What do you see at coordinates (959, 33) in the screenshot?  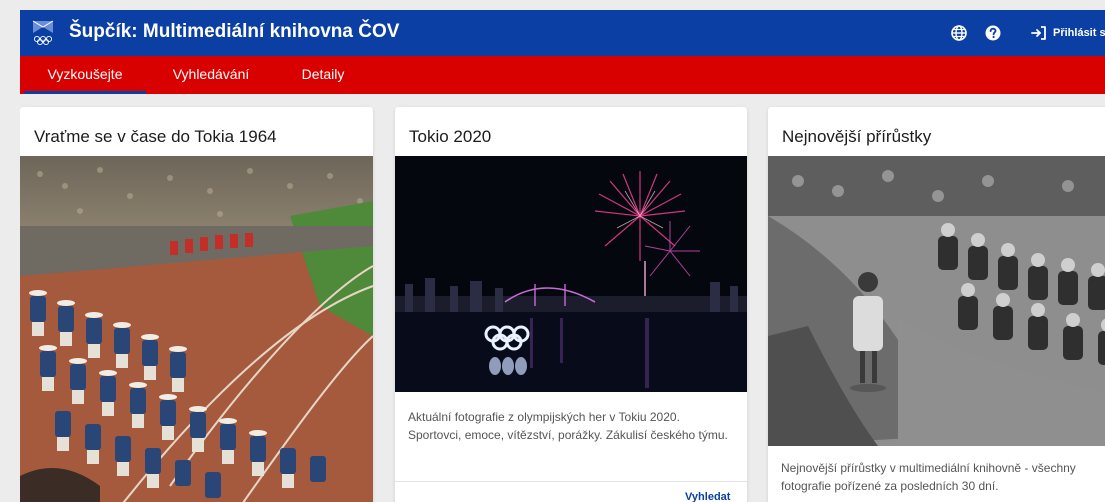 I see `globe-icon` at bounding box center [959, 33].